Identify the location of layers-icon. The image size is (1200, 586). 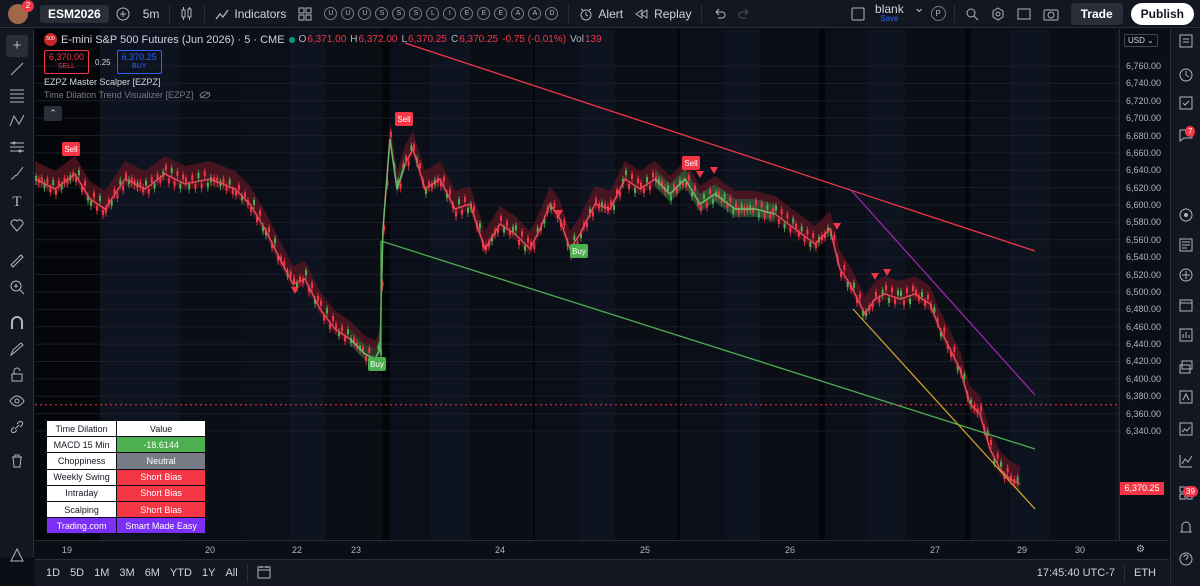
(1186, 369).